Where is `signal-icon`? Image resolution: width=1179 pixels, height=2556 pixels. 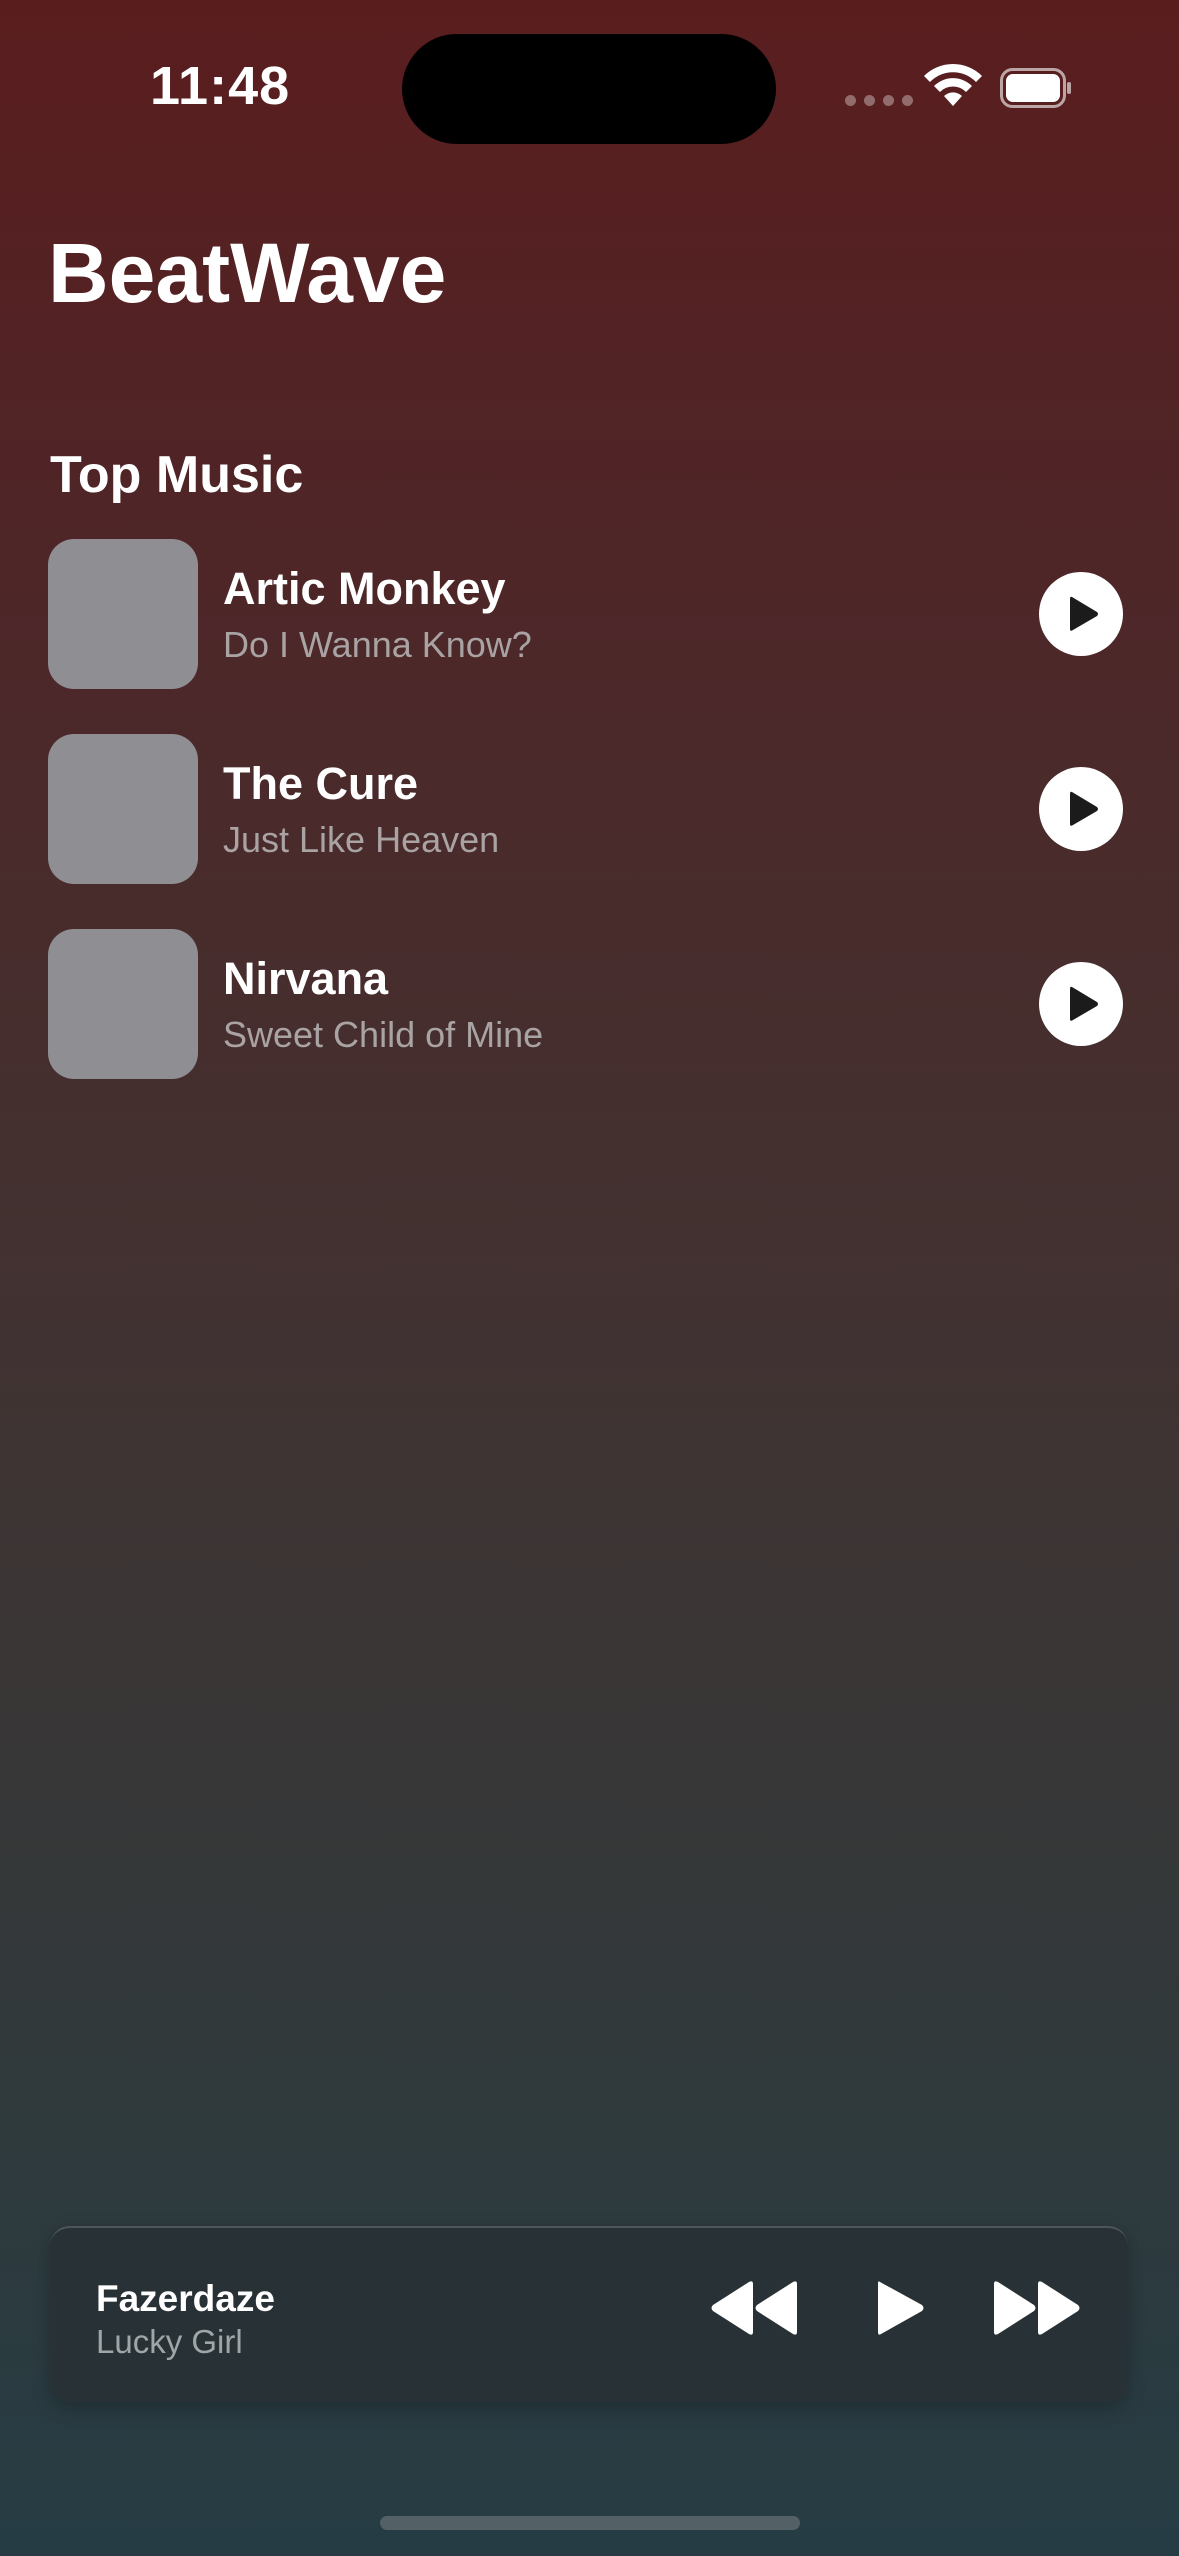
signal-icon is located at coordinates (879, 100).